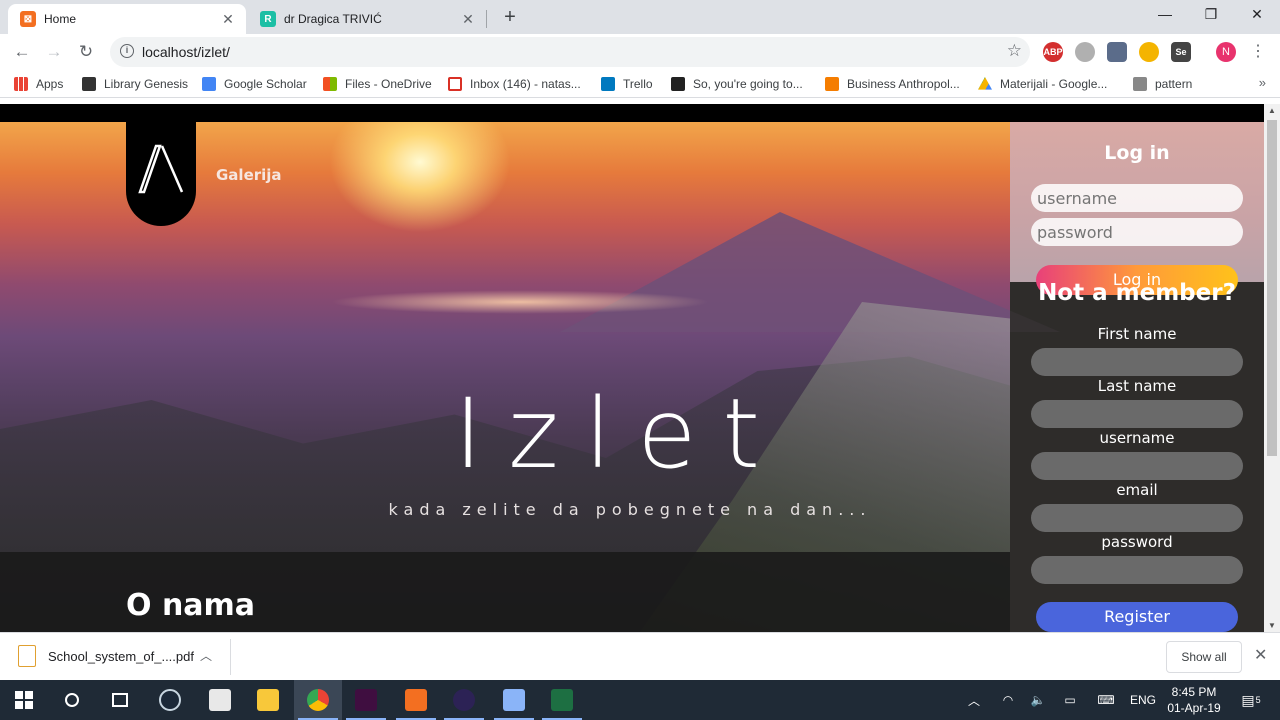  I want to click on show-hidden-icons-chevron-icon: ︿, so click(974, 700).